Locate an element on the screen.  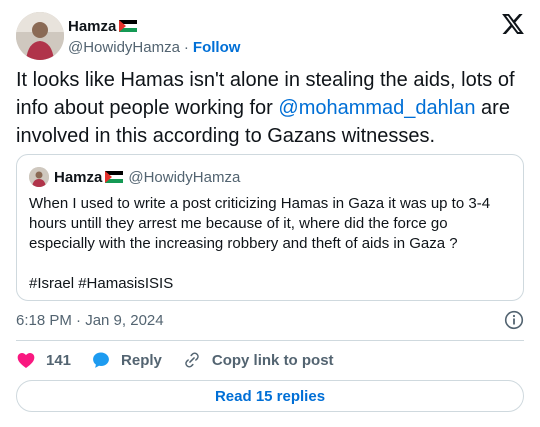
like-button: 141 is located at coordinates (43, 360).